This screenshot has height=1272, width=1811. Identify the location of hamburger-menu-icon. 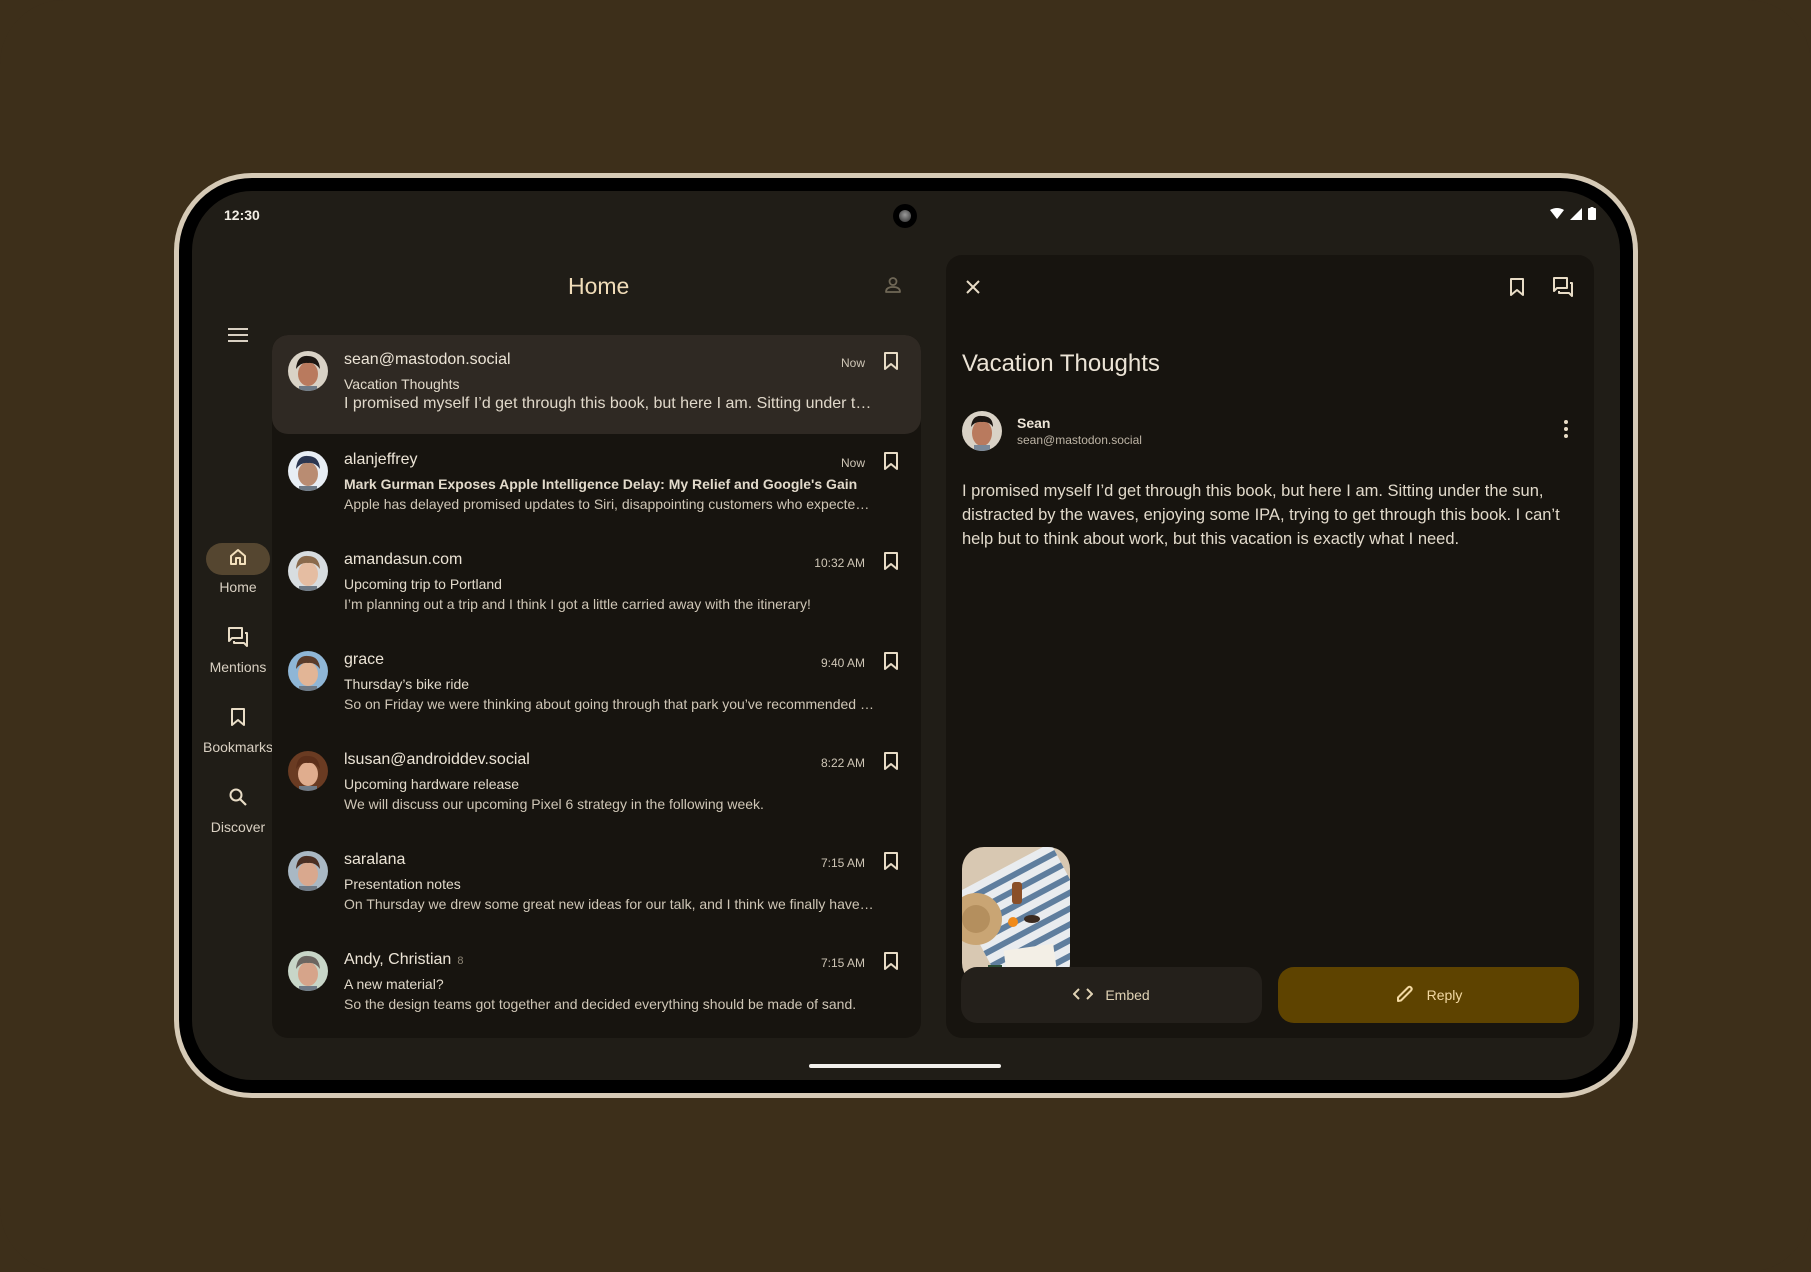
(238, 337).